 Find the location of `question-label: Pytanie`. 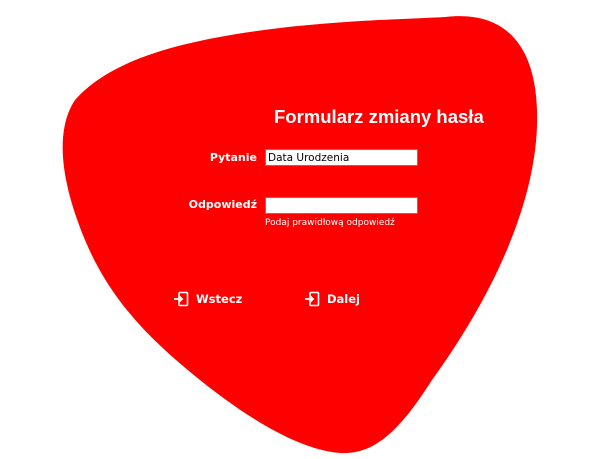

question-label: Pytanie is located at coordinates (233, 157).